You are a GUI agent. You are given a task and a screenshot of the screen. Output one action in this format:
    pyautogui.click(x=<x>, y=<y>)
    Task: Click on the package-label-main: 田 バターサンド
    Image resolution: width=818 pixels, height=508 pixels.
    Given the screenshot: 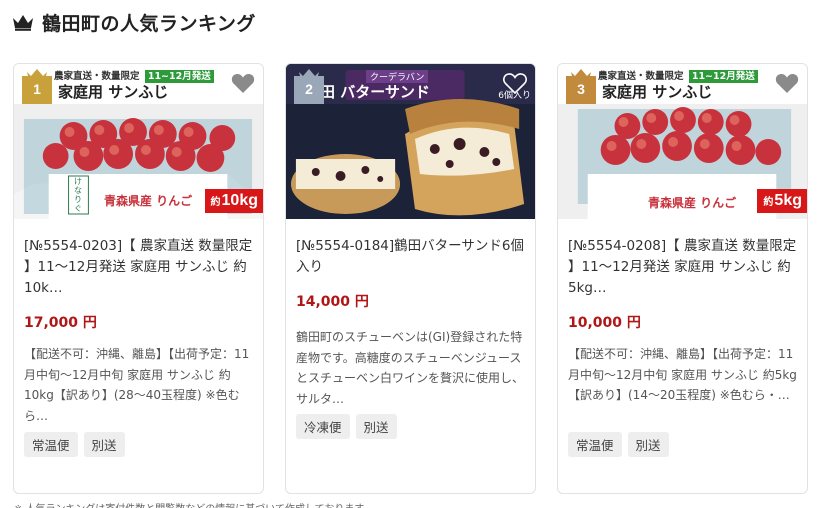 What is the action you would take?
    pyautogui.click(x=375, y=92)
    